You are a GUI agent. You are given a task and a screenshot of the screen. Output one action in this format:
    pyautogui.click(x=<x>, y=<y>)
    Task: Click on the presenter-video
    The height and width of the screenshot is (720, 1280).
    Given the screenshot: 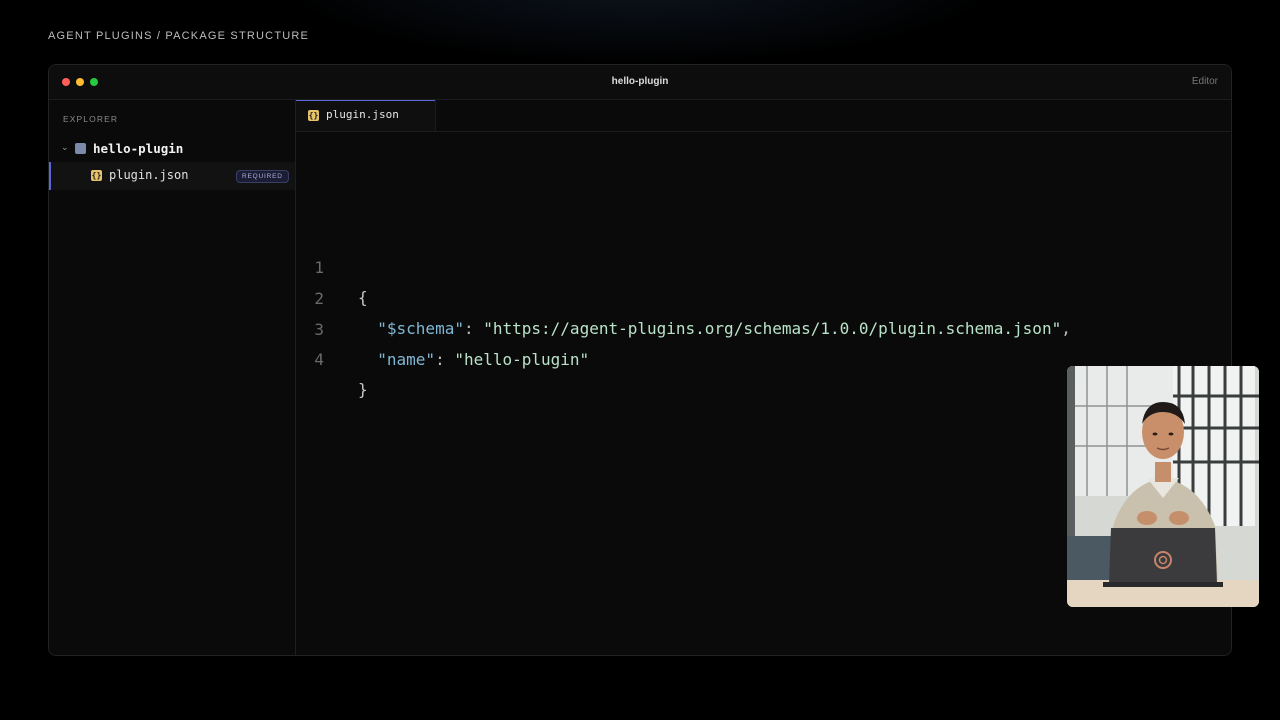 What is the action you would take?
    pyautogui.click(x=1163, y=486)
    